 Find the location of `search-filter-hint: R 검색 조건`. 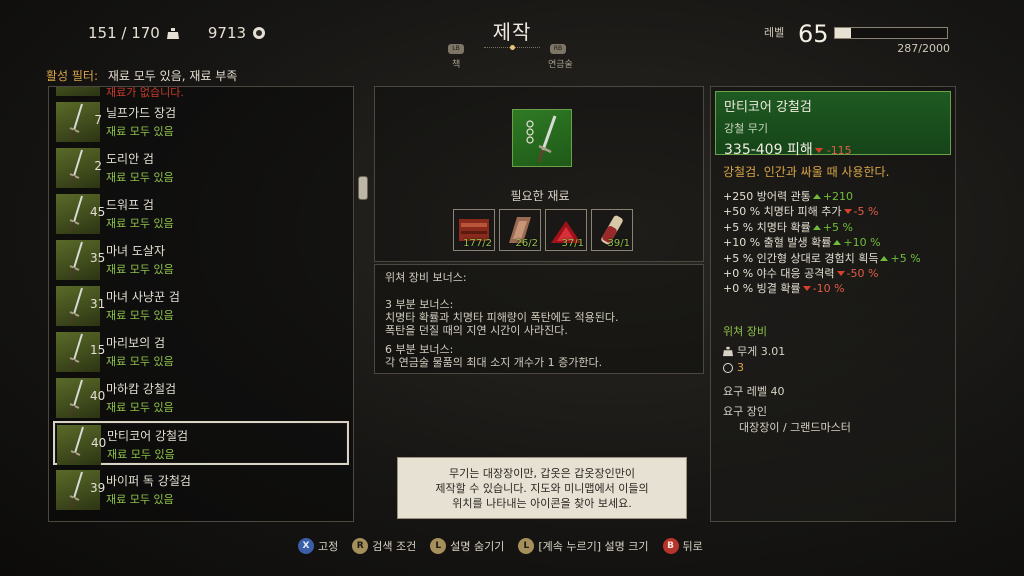

search-filter-hint: R 검색 조건 is located at coordinates (384, 546).